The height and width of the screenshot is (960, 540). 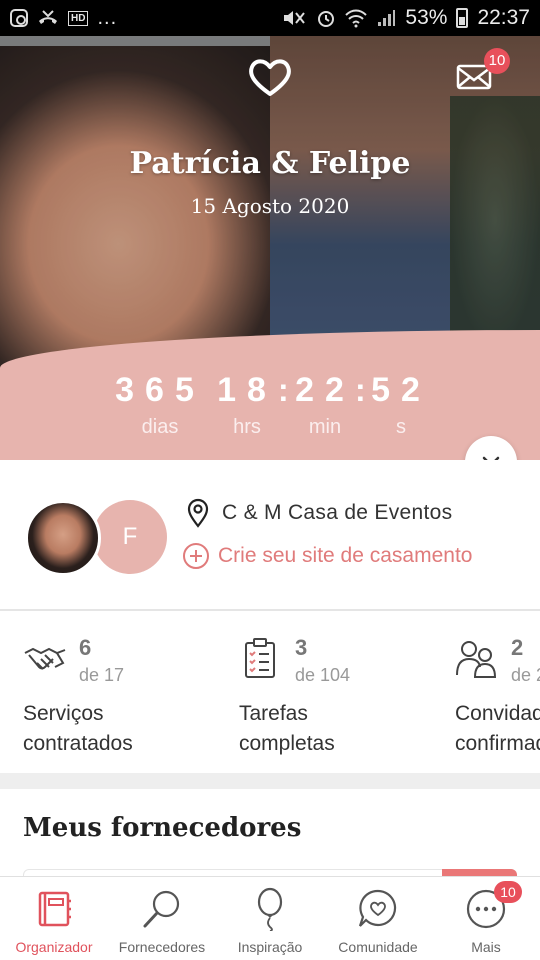 What do you see at coordinates (160, 427) in the screenshot?
I see `days-label: dias` at bounding box center [160, 427].